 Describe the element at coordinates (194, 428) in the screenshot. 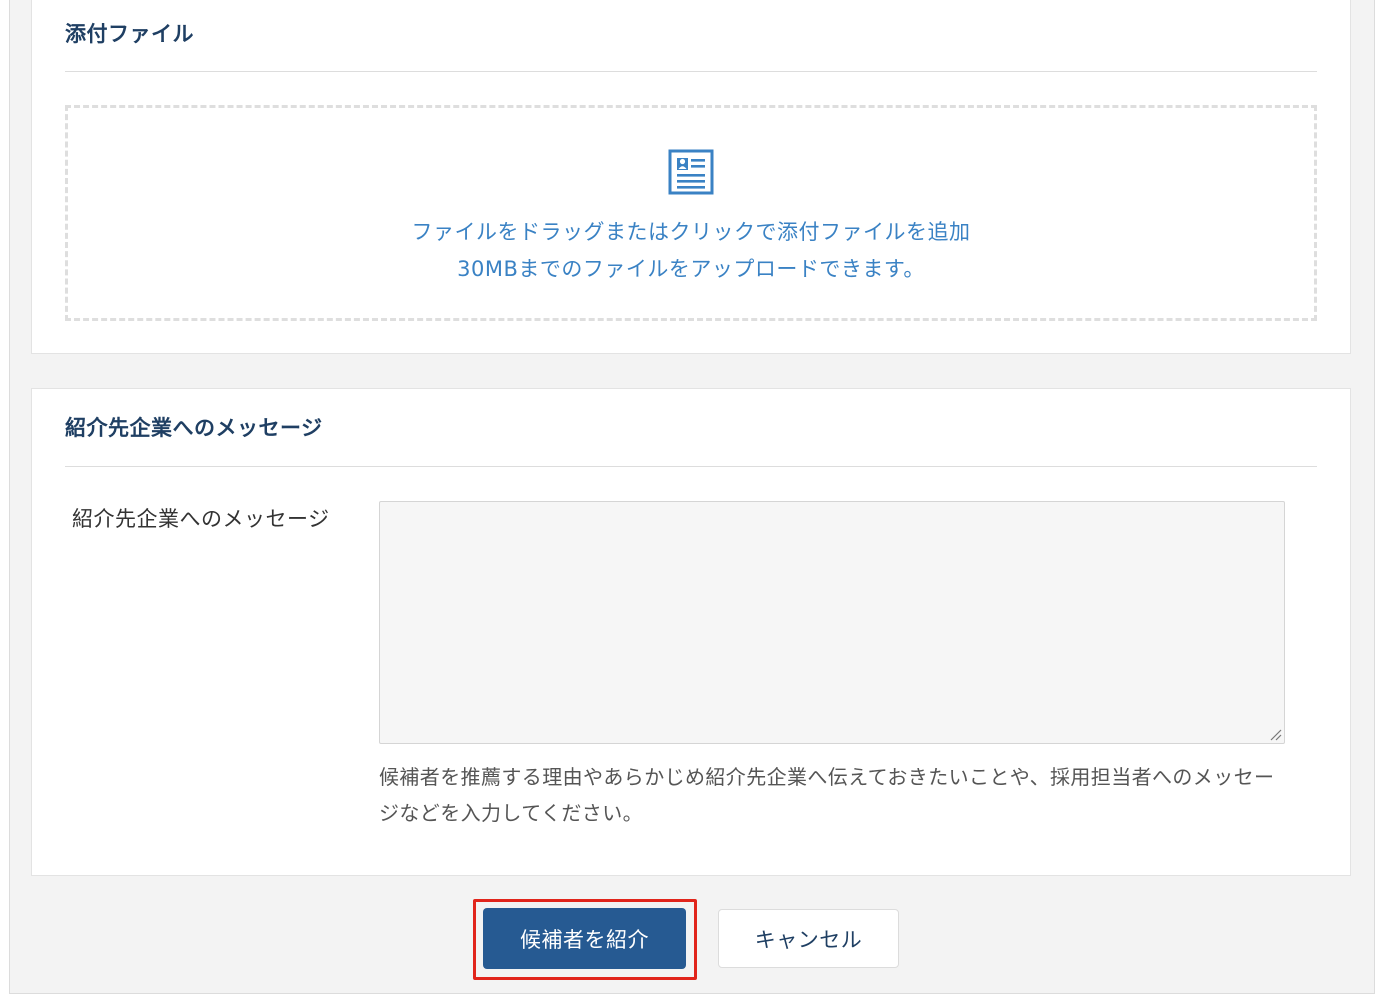

I see `message-section-title: 紹介先企業へのメッセージ` at that location.